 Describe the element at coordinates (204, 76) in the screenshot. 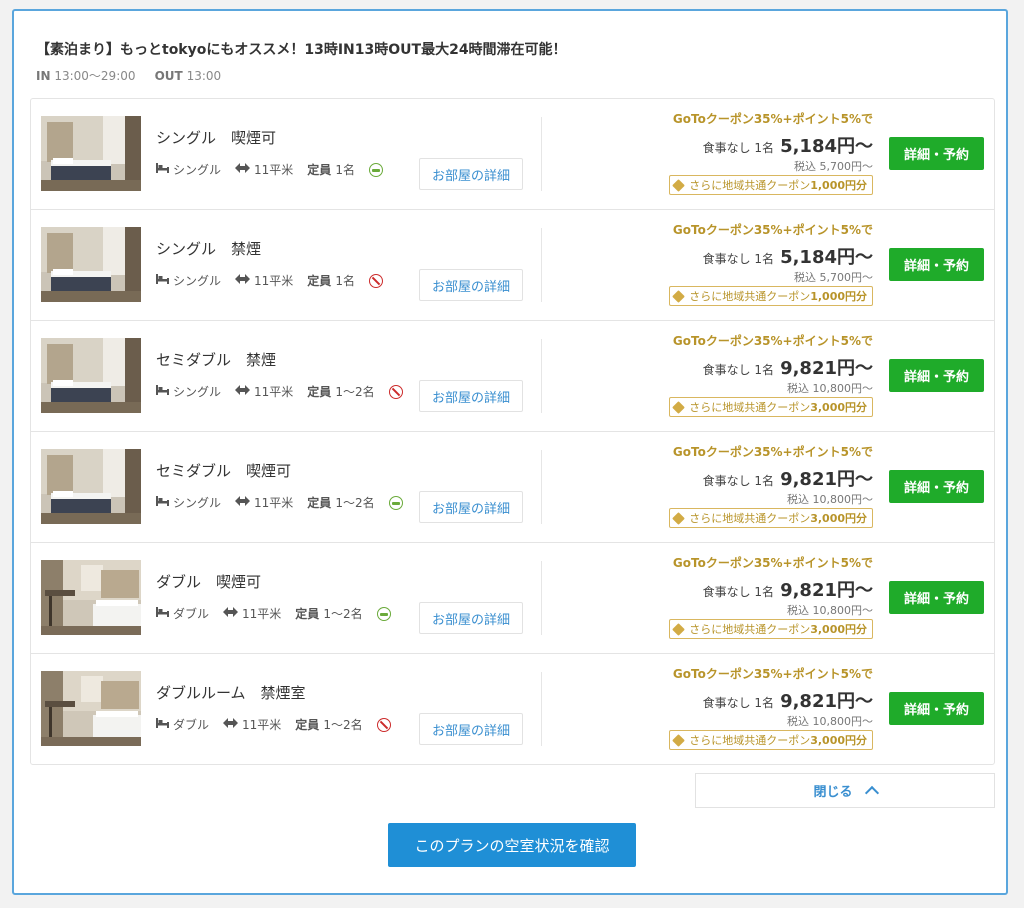

I see `out-time: 13:00` at that location.